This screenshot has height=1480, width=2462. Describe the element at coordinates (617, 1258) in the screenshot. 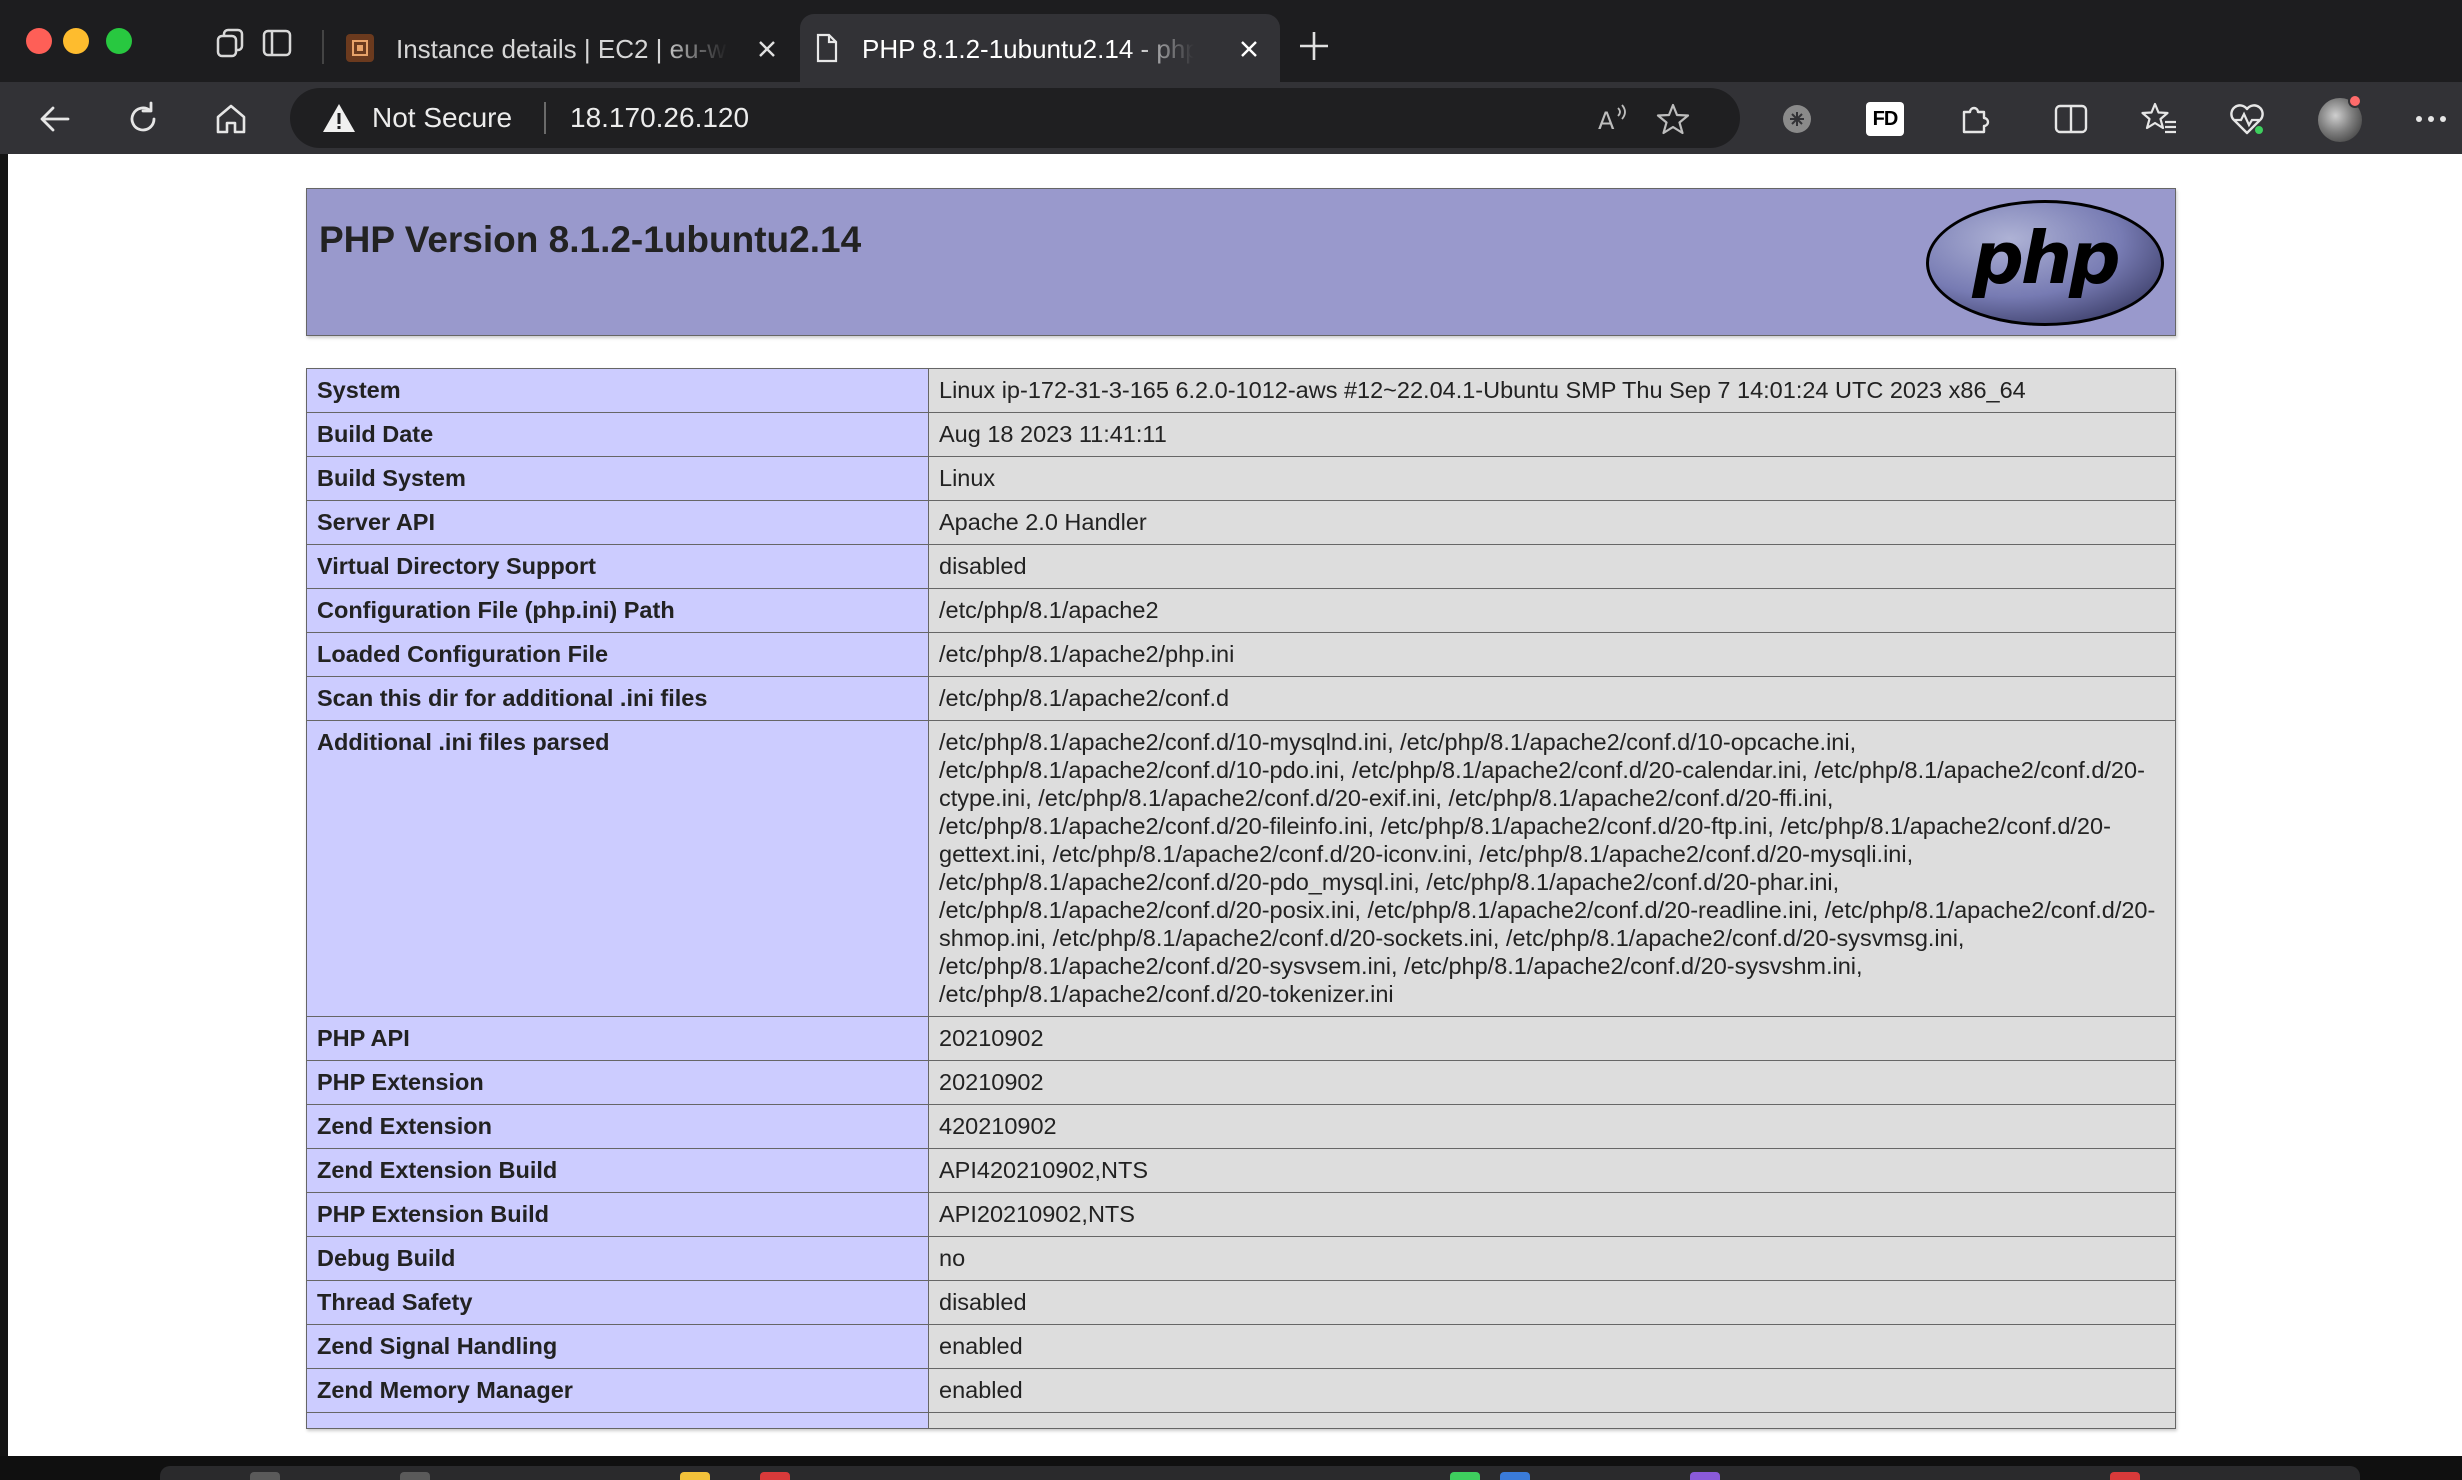

I see `row-key: Debug Build` at that location.